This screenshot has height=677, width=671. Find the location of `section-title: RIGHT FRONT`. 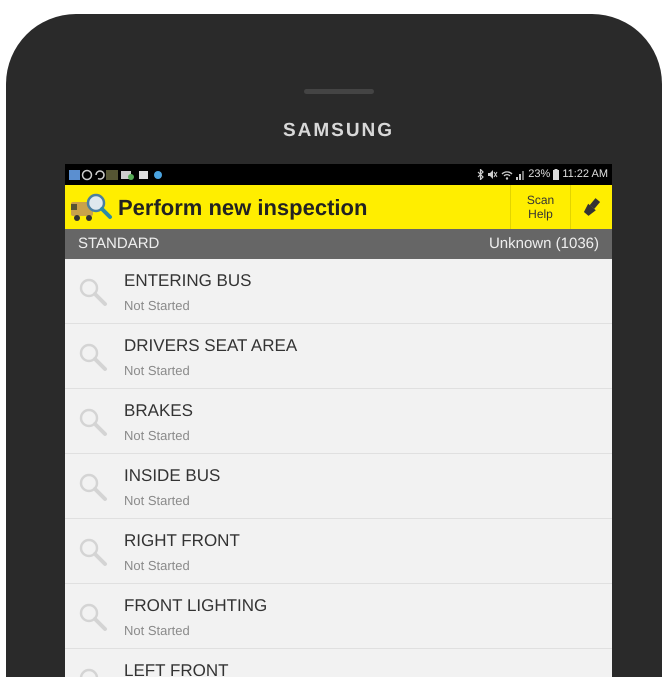

section-title: RIGHT FRONT is located at coordinates (182, 541).